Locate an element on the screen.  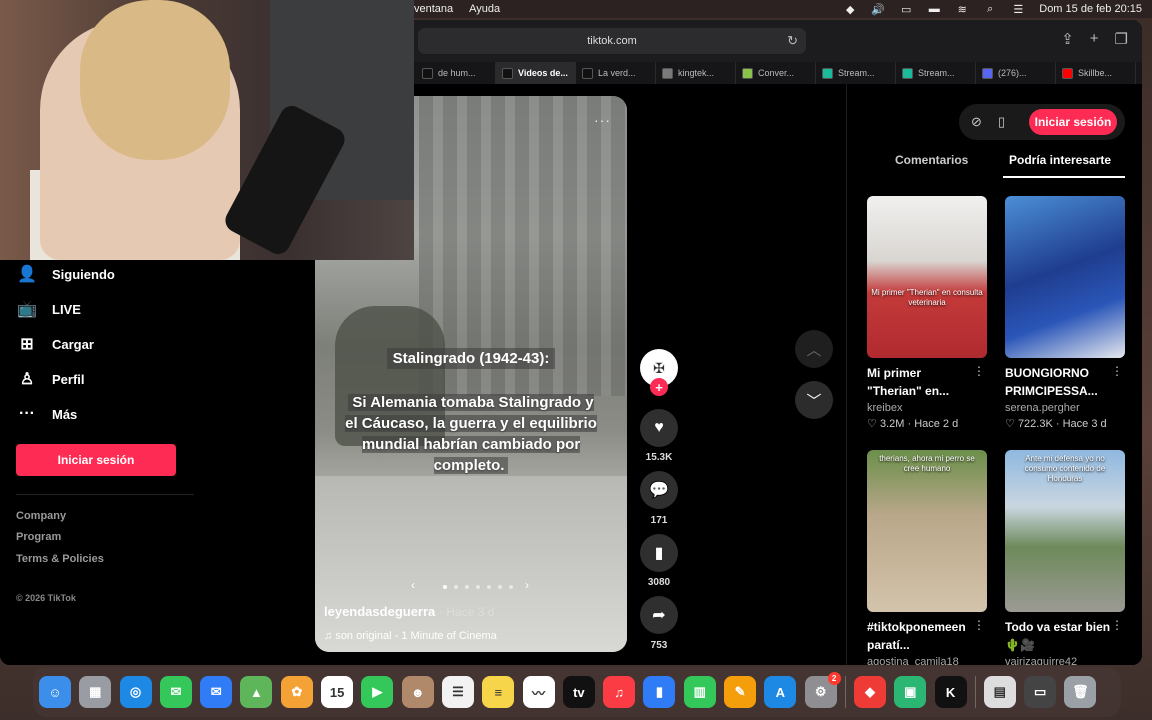
control-center-icon: ☰ is located at coordinates (1018, 9).